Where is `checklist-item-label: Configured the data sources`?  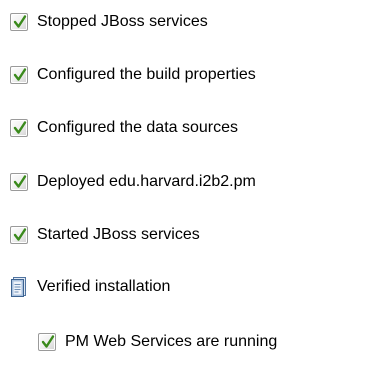
checklist-item-label: Configured the data sources is located at coordinates (138, 127).